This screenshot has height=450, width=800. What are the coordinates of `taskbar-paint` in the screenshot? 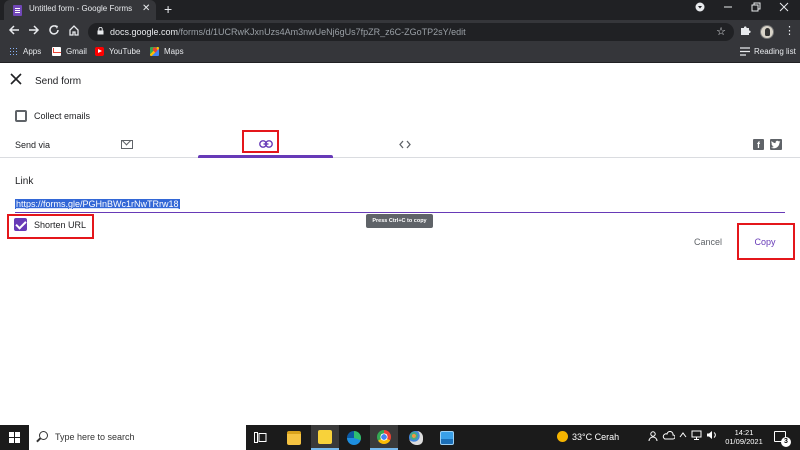 It's located at (416, 437).